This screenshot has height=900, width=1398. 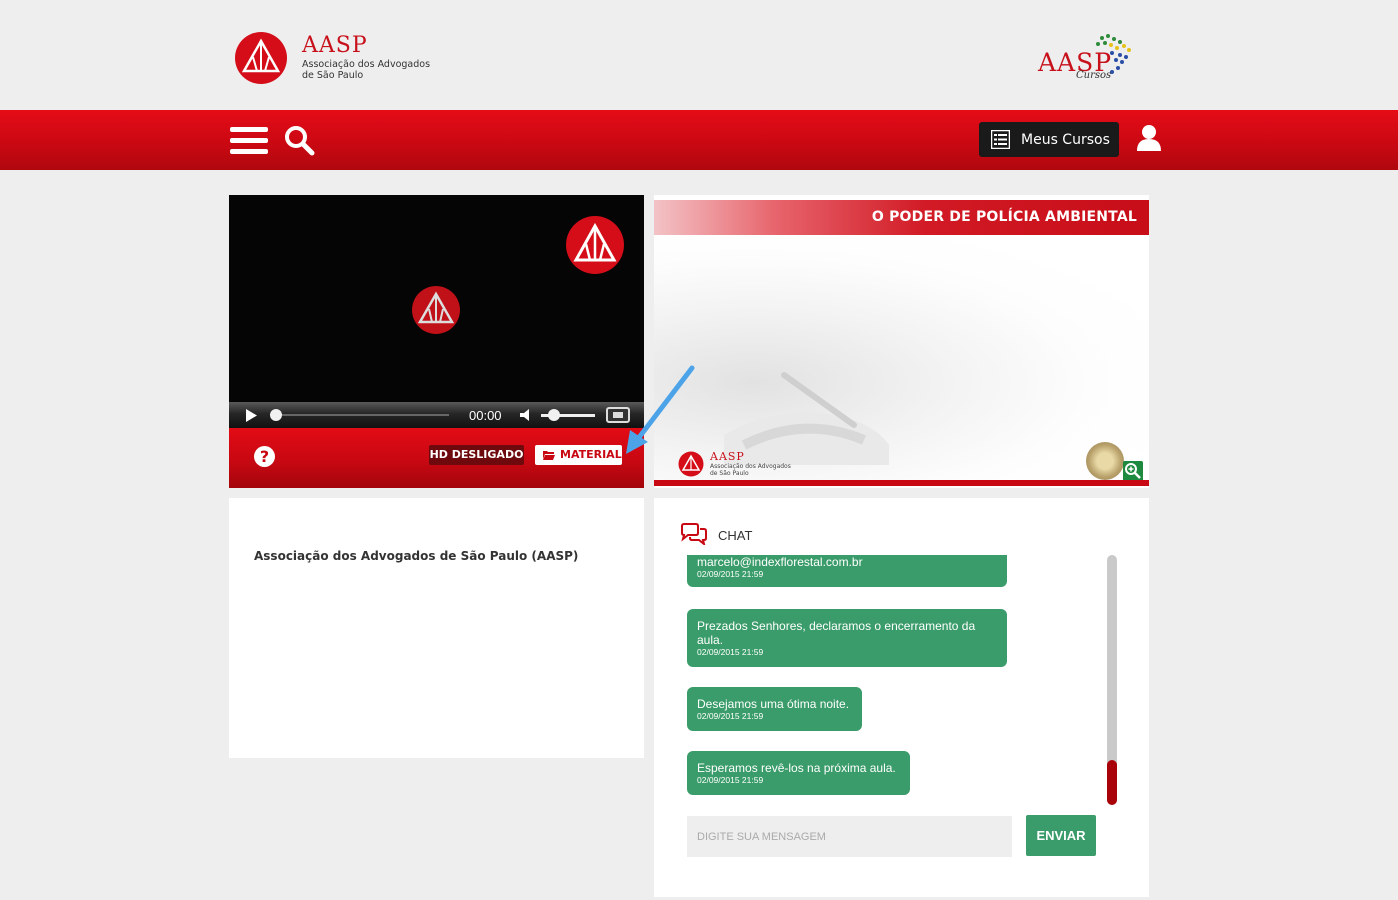 I want to click on slide-logo-subtitle-1: Associação dos Advogados, so click(x=750, y=466).